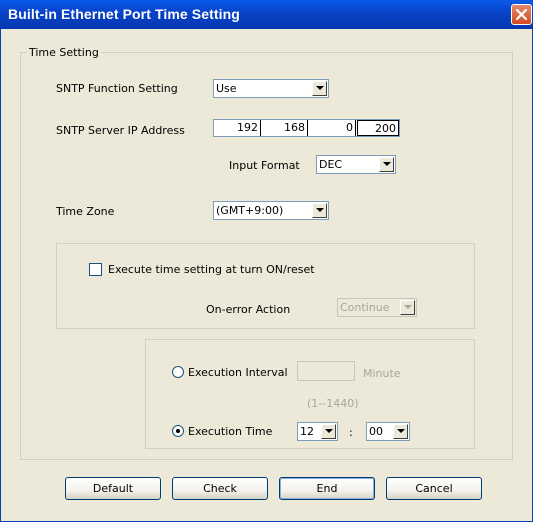 Image resolution: width=533 pixels, height=522 pixels. Describe the element at coordinates (327, 488) in the screenshot. I see `end-button: End` at that location.